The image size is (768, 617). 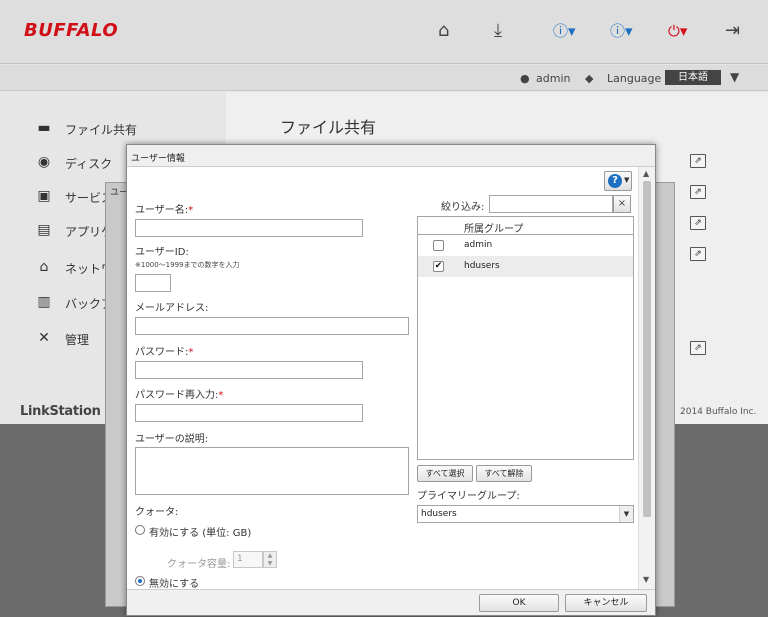 I want to click on filter-input, so click(x=551, y=204).